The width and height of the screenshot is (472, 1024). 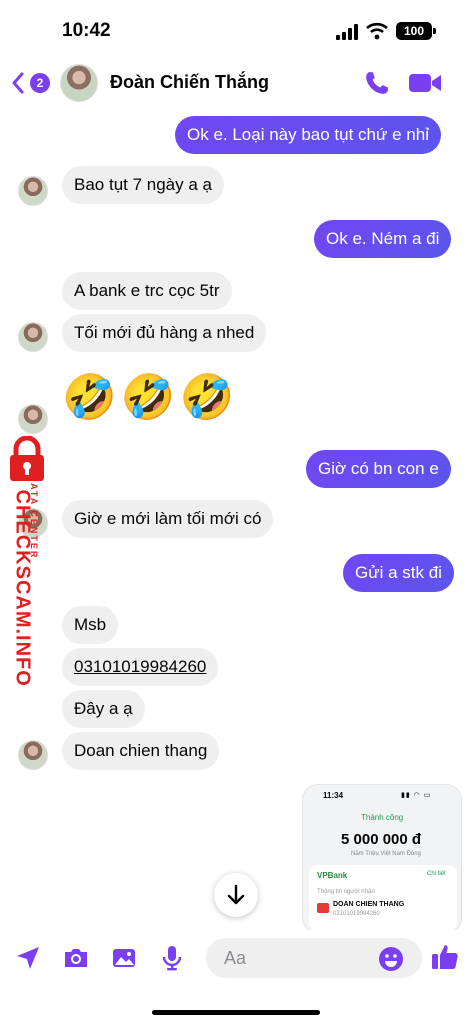 I want to click on contact-avatar, so click(x=79, y=83).